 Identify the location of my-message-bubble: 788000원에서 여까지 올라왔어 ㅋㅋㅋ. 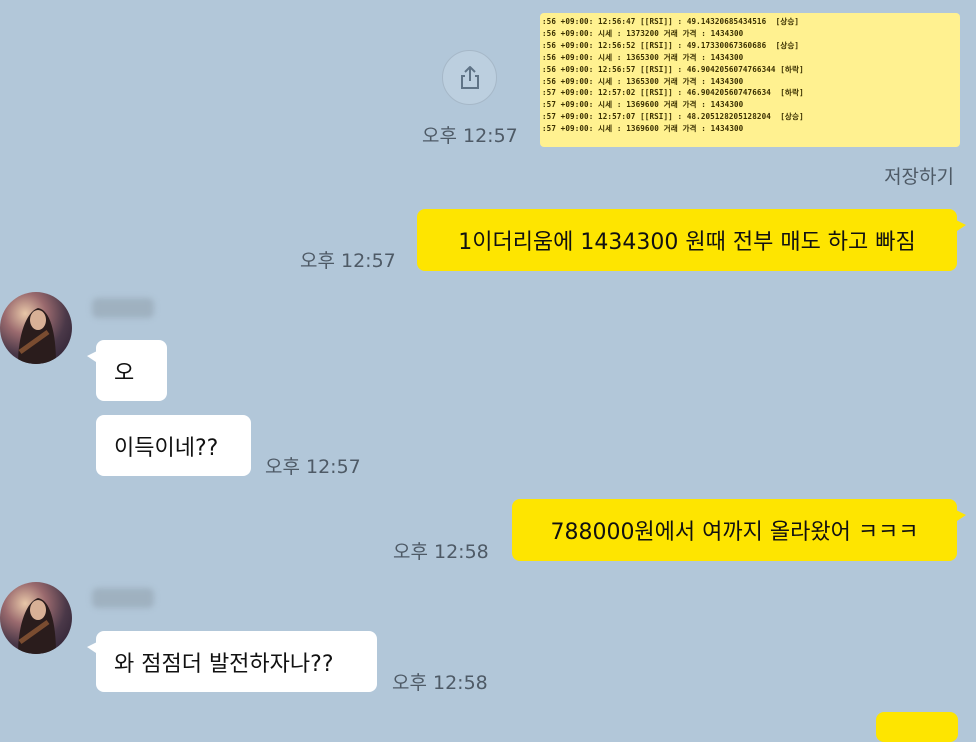
(739, 530).